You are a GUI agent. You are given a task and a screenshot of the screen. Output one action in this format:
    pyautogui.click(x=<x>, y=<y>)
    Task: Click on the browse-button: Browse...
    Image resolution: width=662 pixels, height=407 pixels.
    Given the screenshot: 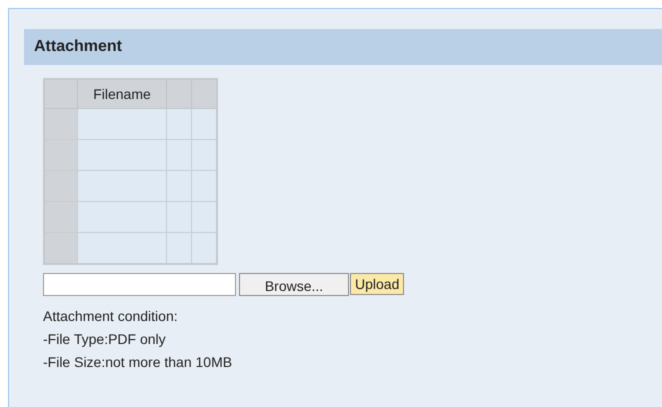 What is the action you would take?
    pyautogui.click(x=294, y=284)
    